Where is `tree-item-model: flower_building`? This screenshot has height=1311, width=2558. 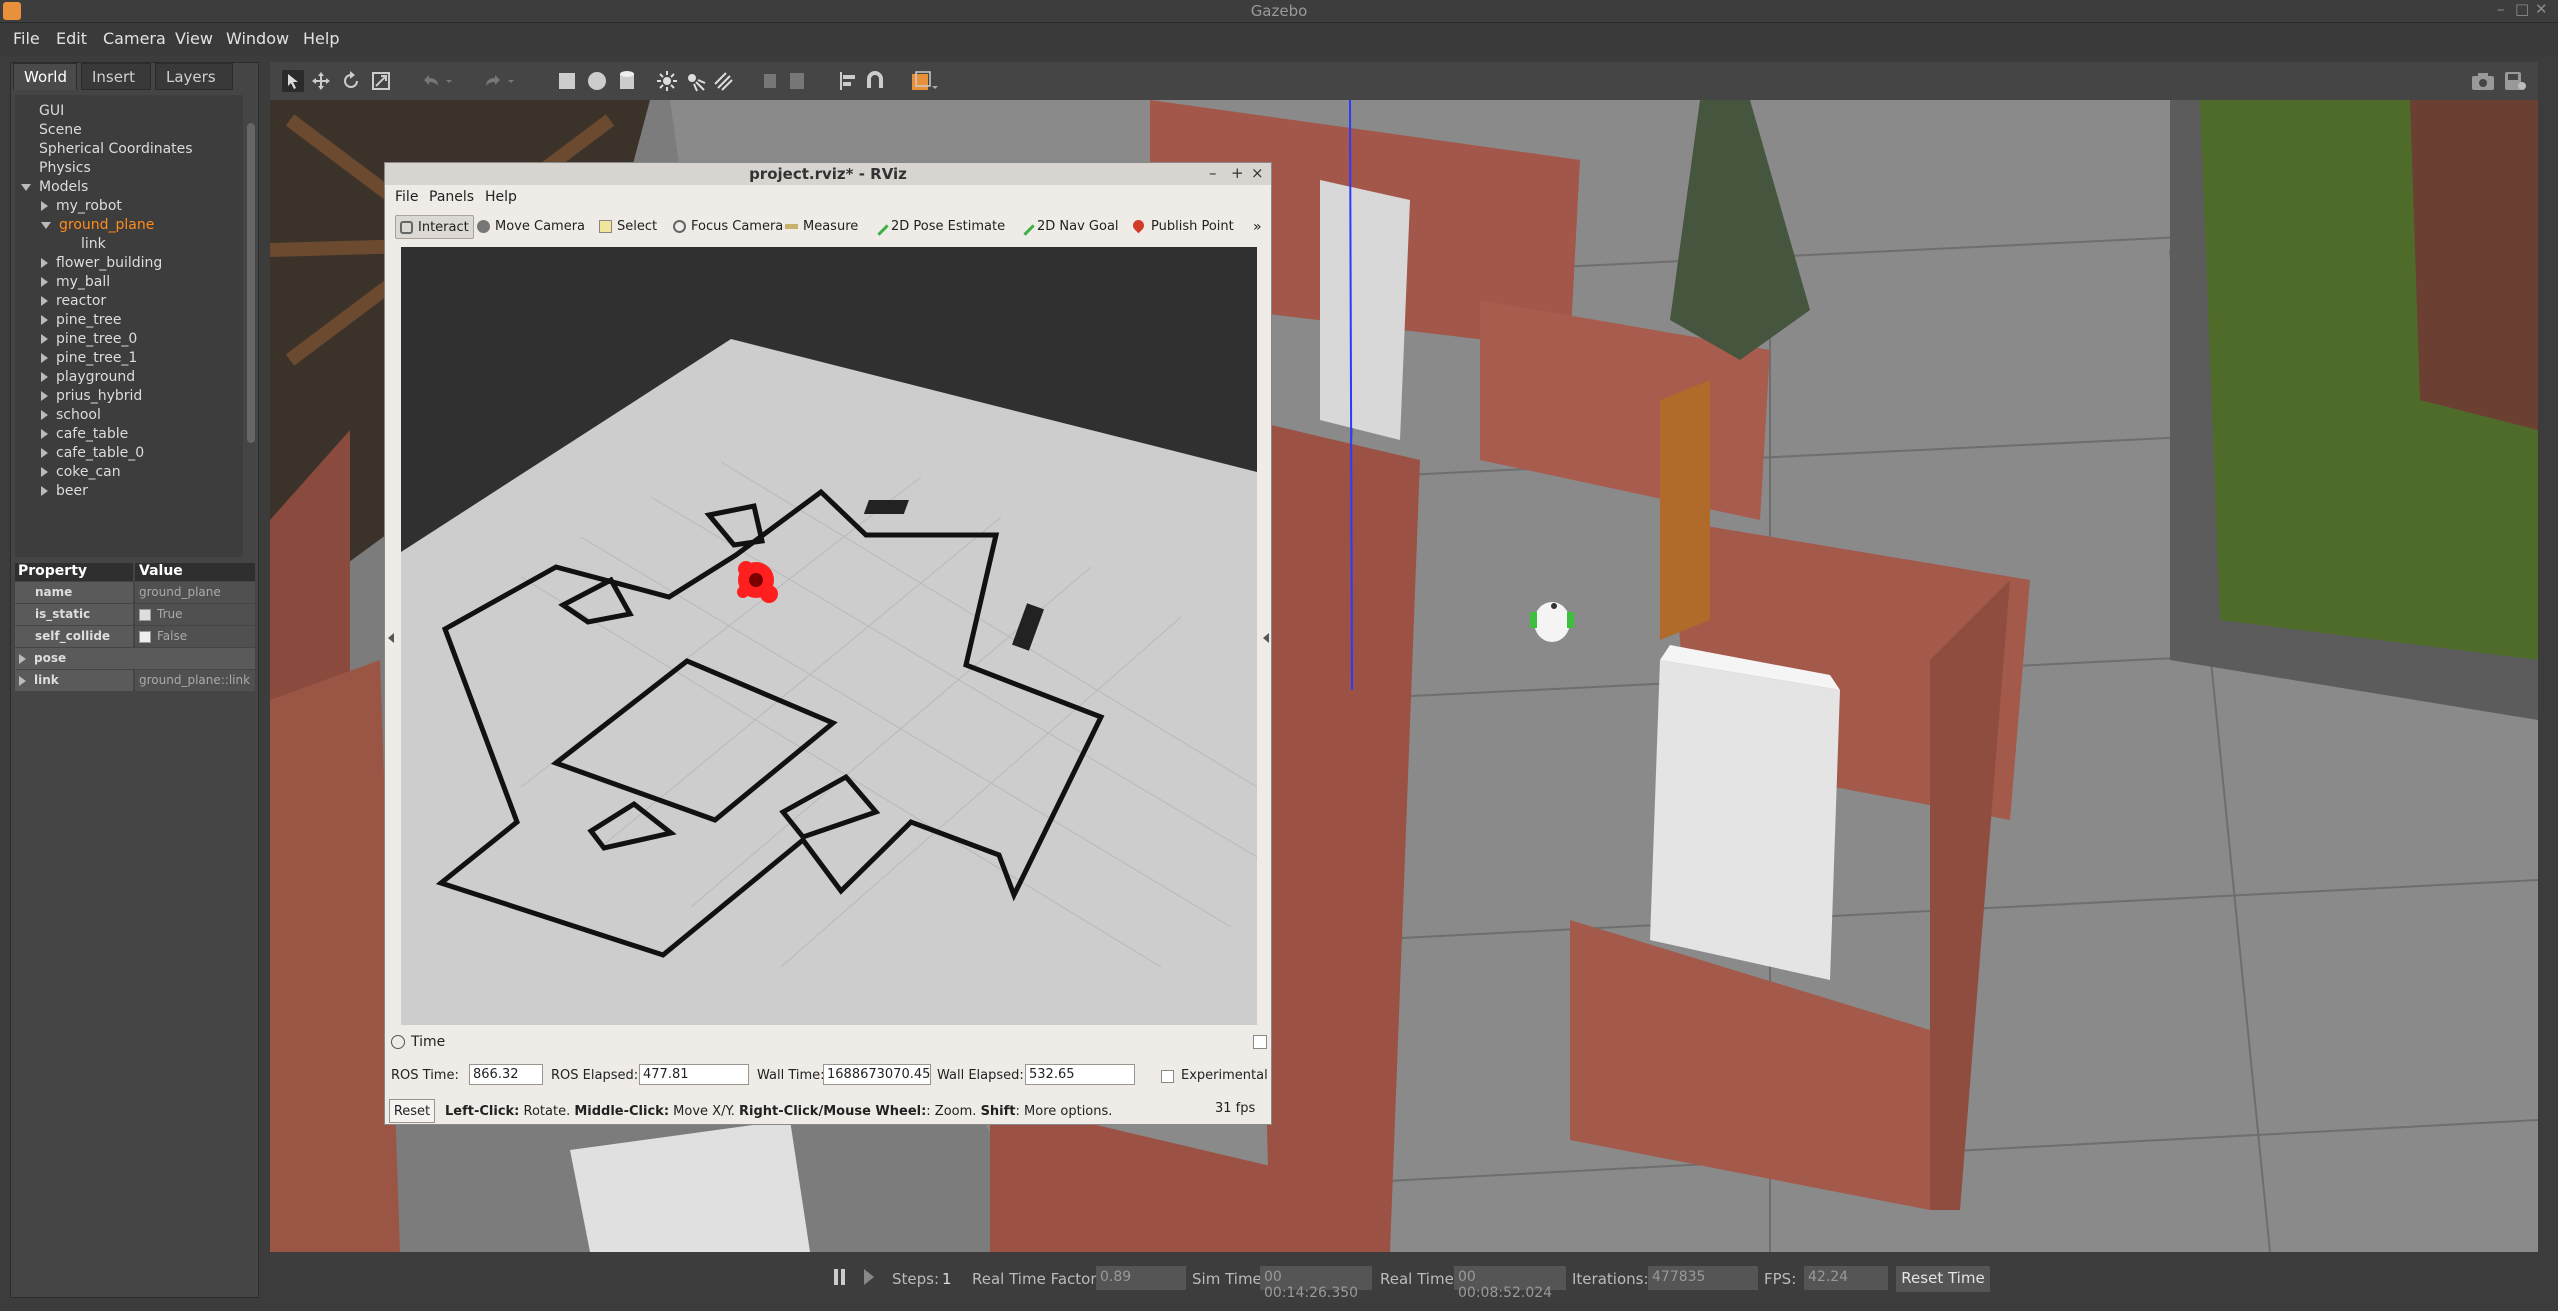 tree-item-model: flower_building is located at coordinates (101, 264).